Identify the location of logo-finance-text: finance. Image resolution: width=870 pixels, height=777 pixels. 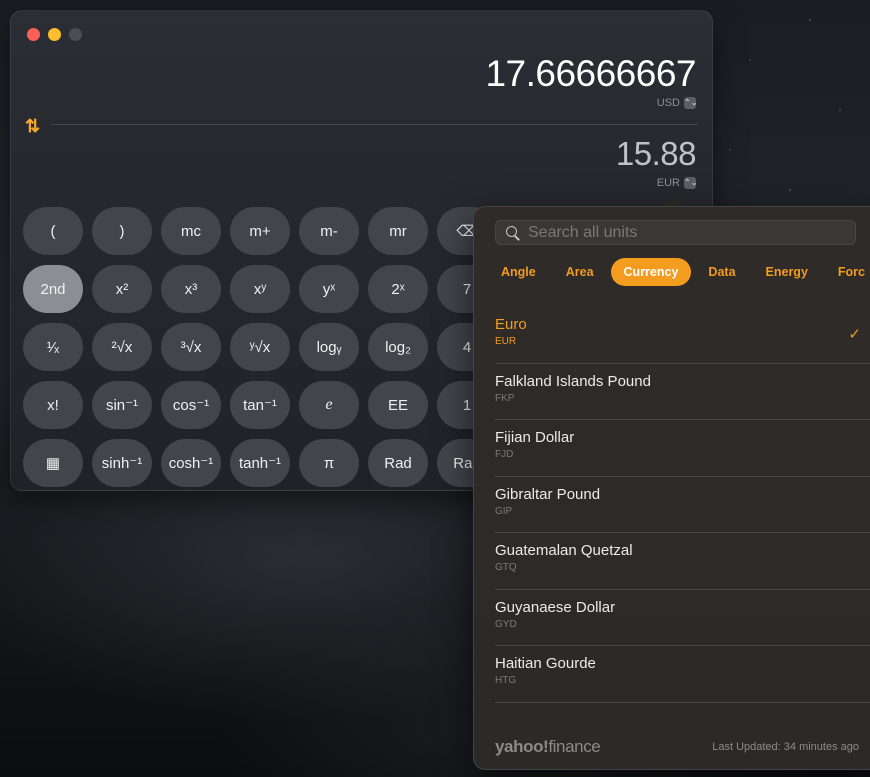
(574, 746).